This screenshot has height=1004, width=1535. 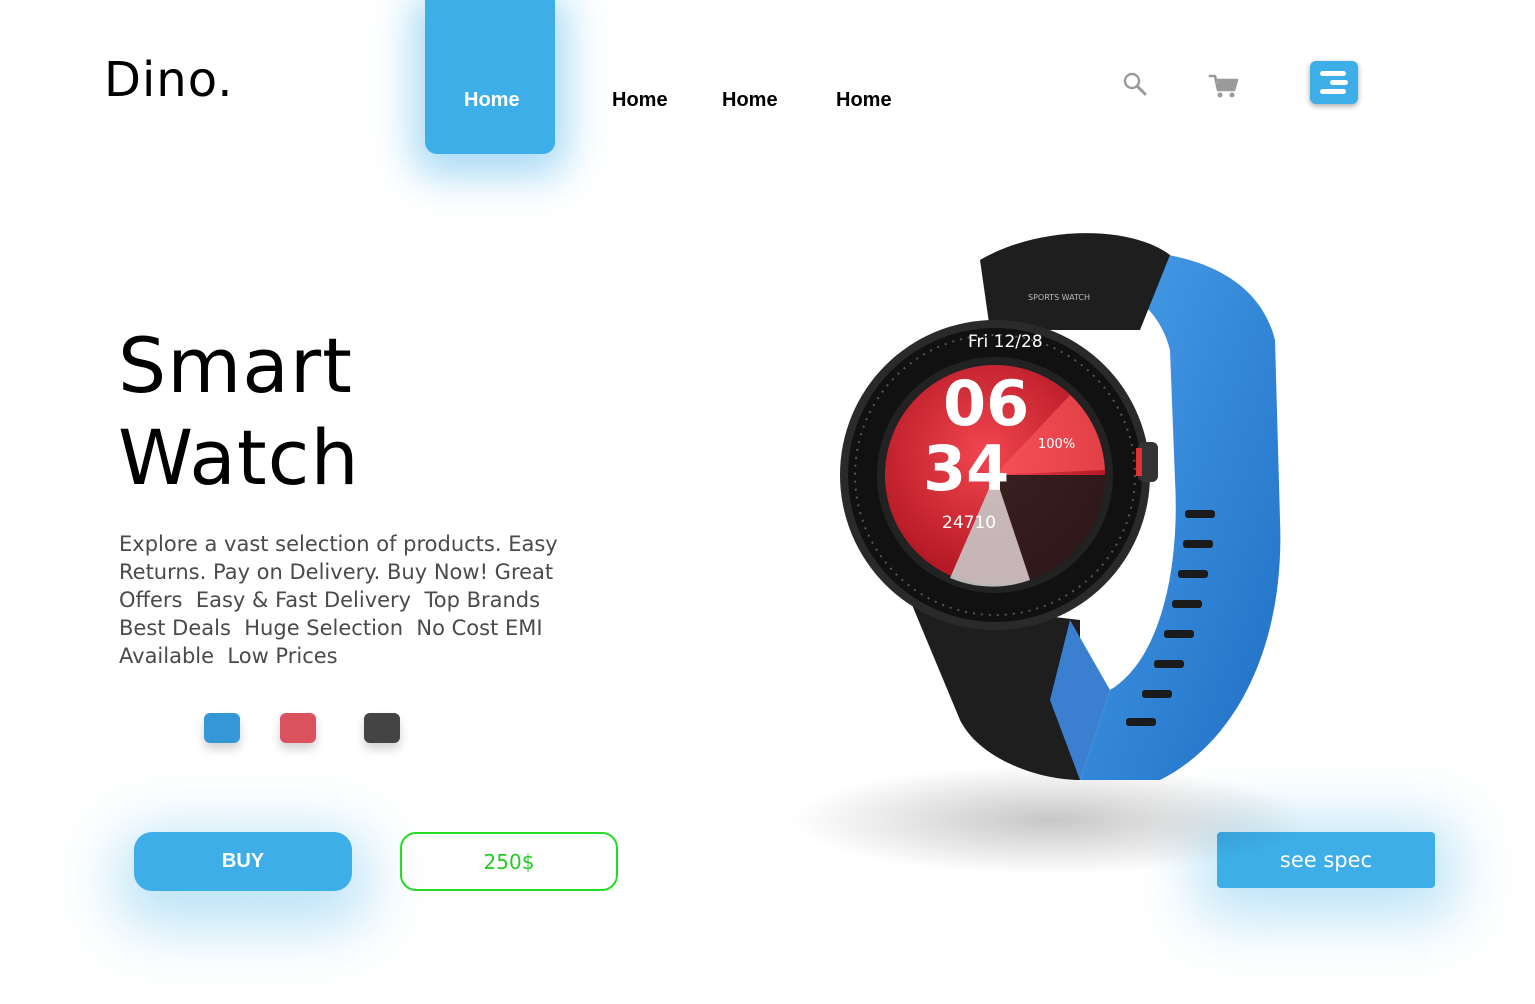 What do you see at coordinates (239, 412) in the screenshot?
I see `hero-title: Smart Watch` at bounding box center [239, 412].